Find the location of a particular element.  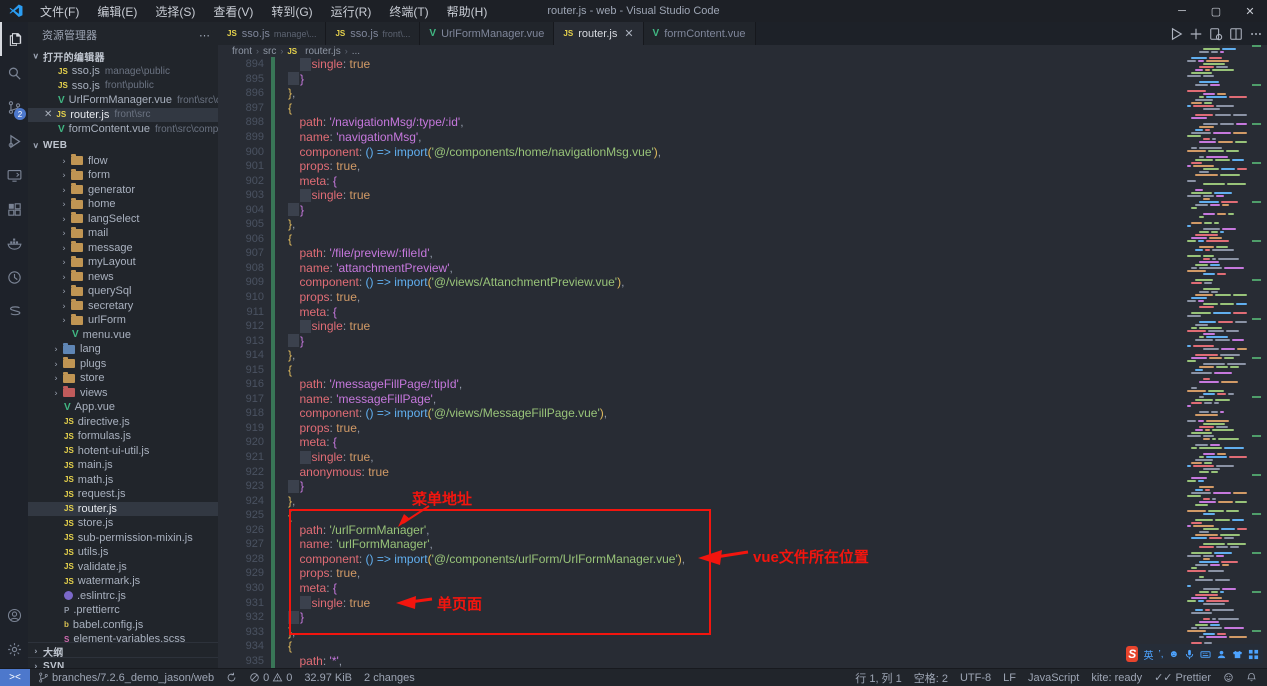

minimize-button: ─ is located at coordinates (1182, 11).